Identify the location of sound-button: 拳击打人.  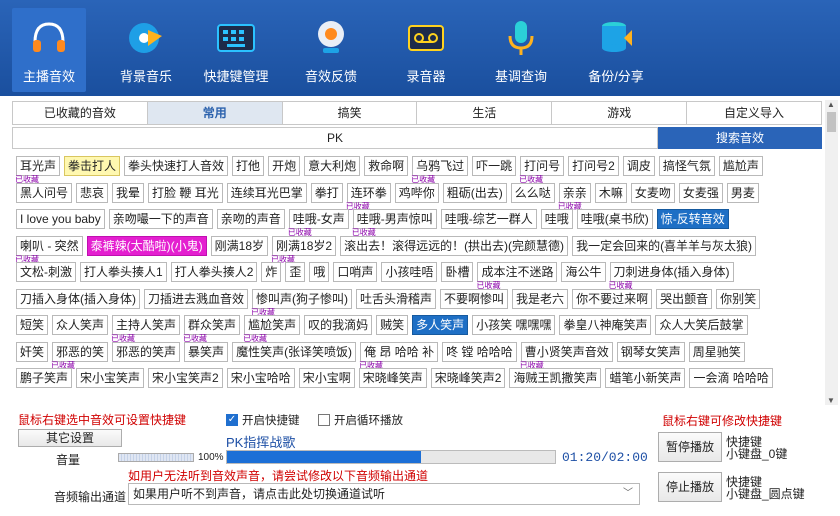
(92, 166).